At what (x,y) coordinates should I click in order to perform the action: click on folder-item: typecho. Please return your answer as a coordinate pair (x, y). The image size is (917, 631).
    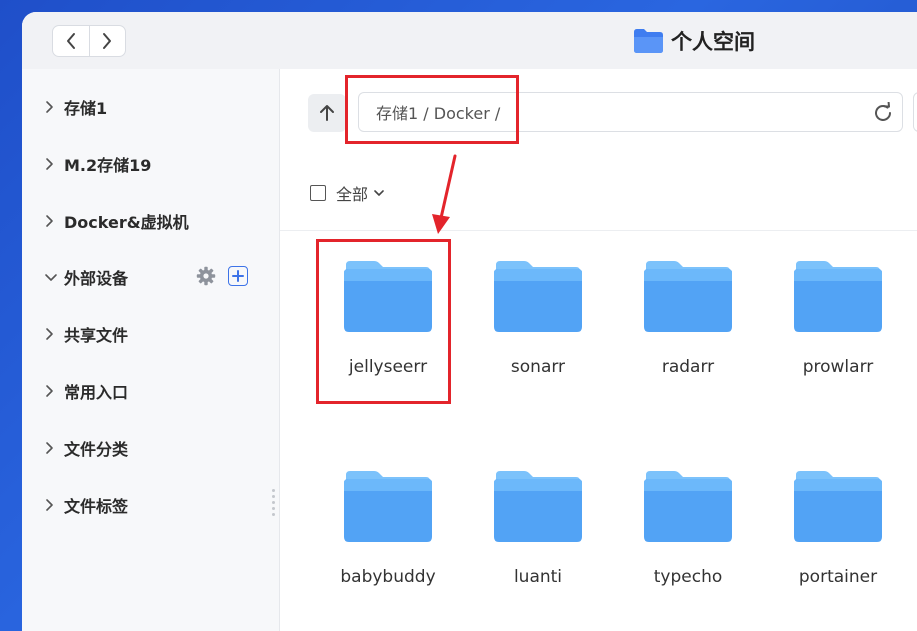
    Looking at the image, I should click on (688, 528).